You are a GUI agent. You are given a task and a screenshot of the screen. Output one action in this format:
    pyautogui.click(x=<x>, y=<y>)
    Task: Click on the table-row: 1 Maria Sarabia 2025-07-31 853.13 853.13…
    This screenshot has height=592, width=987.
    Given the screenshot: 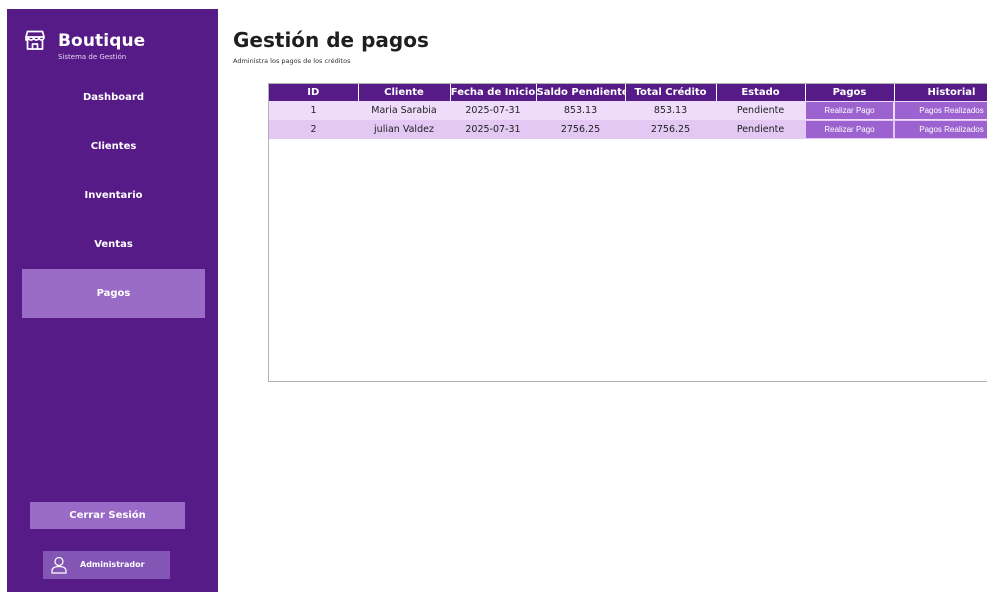 What is the action you would take?
    pyautogui.click(x=628, y=110)
    